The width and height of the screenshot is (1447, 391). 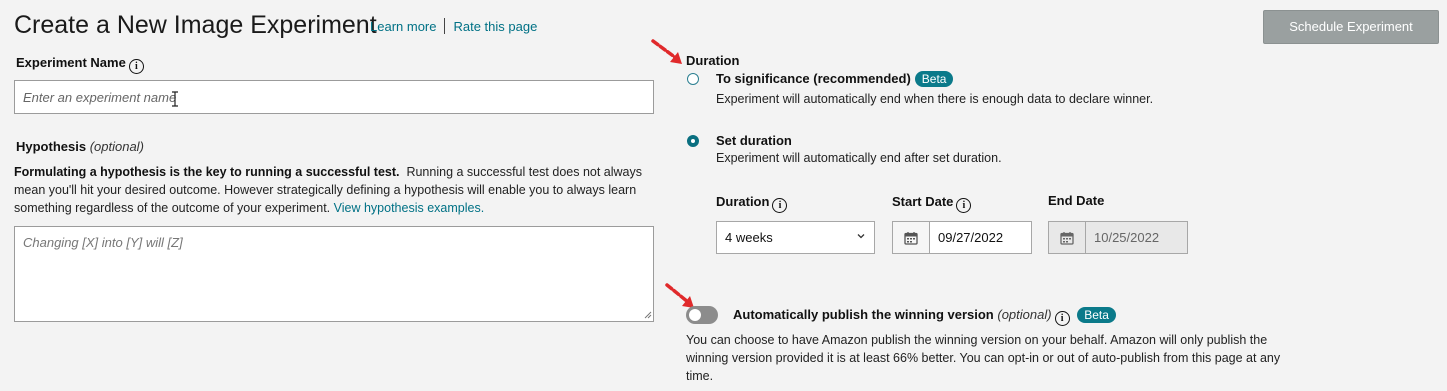 What do you see at coordinates (702, 315) in the screenshot?
I see `auto-publish-toggle` at bounding box center [702, 315].